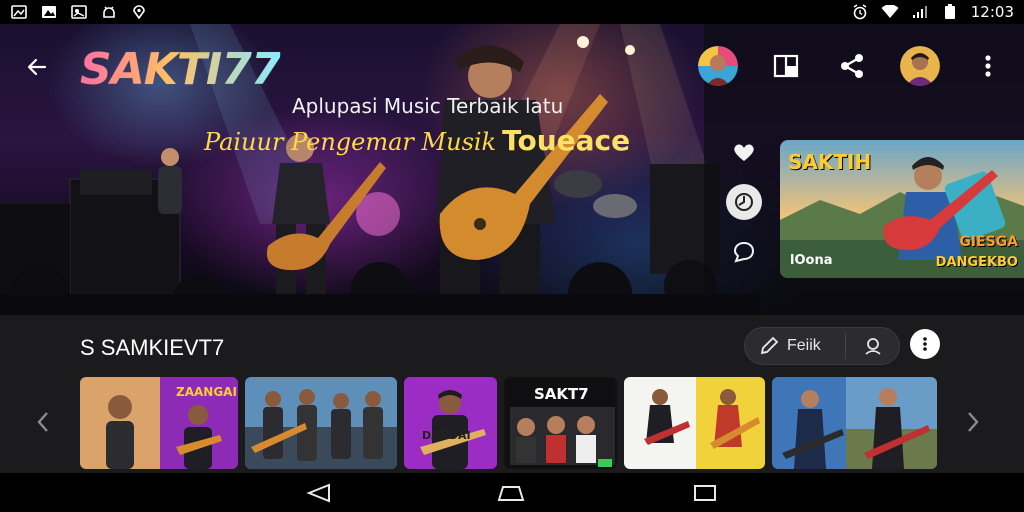 Image resolution: width=1024 pixels, height=512 pixels. I want to click on nav-back-button, so click(319, 493).